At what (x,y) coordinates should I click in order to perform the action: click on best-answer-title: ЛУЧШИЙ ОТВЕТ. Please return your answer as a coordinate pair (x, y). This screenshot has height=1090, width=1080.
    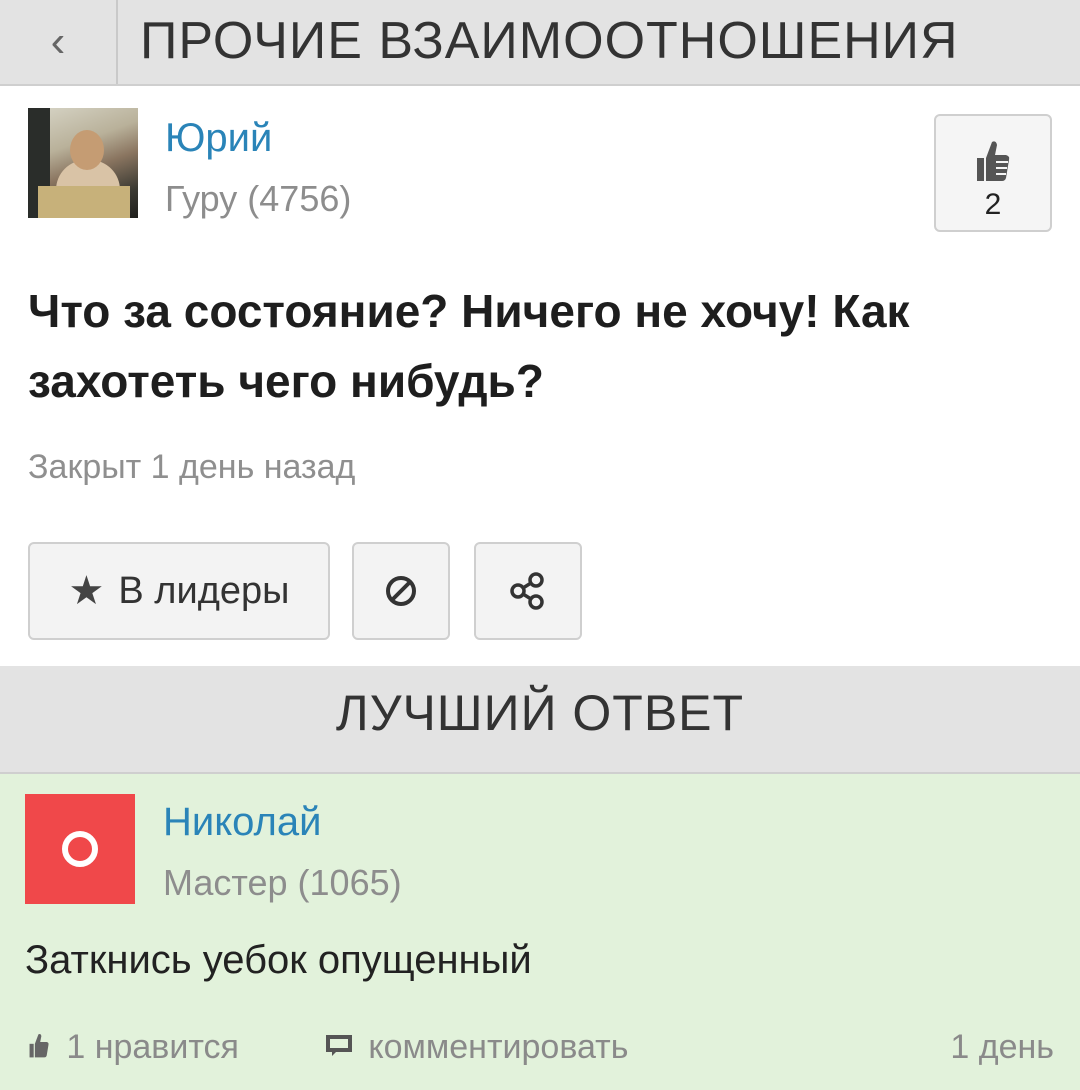
    Looking at the image, I should click on (540, 713).